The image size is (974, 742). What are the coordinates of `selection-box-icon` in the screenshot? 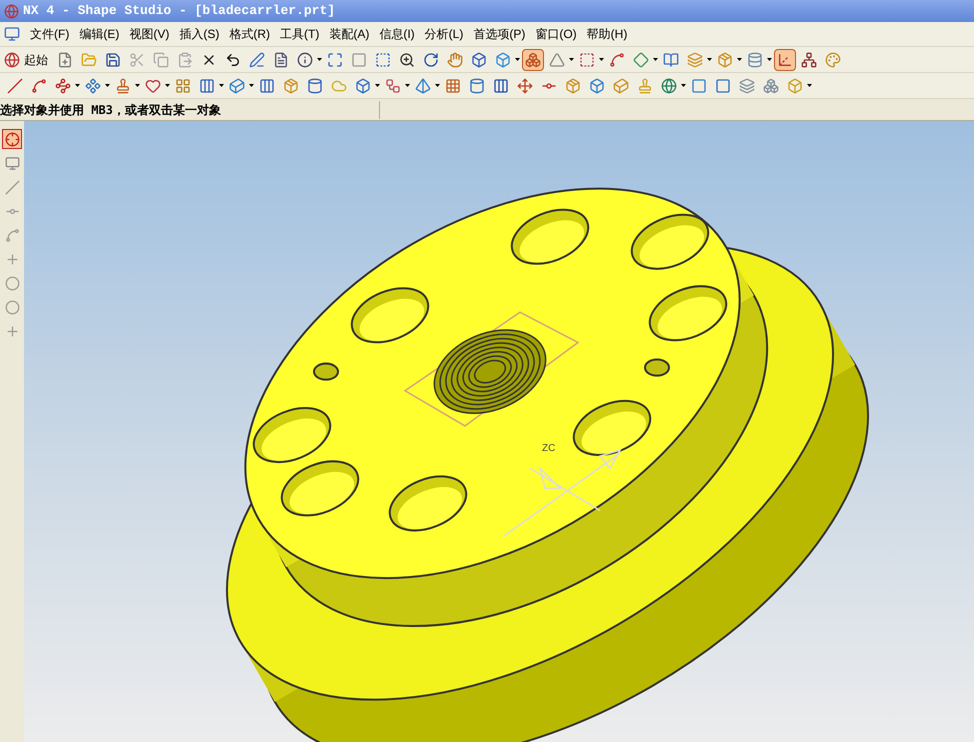 It's located at (587, 60).